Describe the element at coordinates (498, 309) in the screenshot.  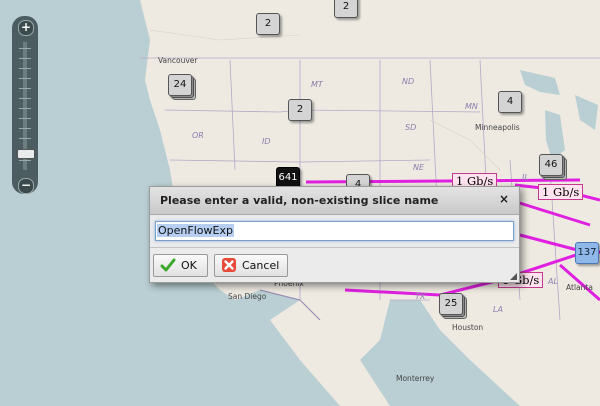
I see `state-label: LA` at that location.